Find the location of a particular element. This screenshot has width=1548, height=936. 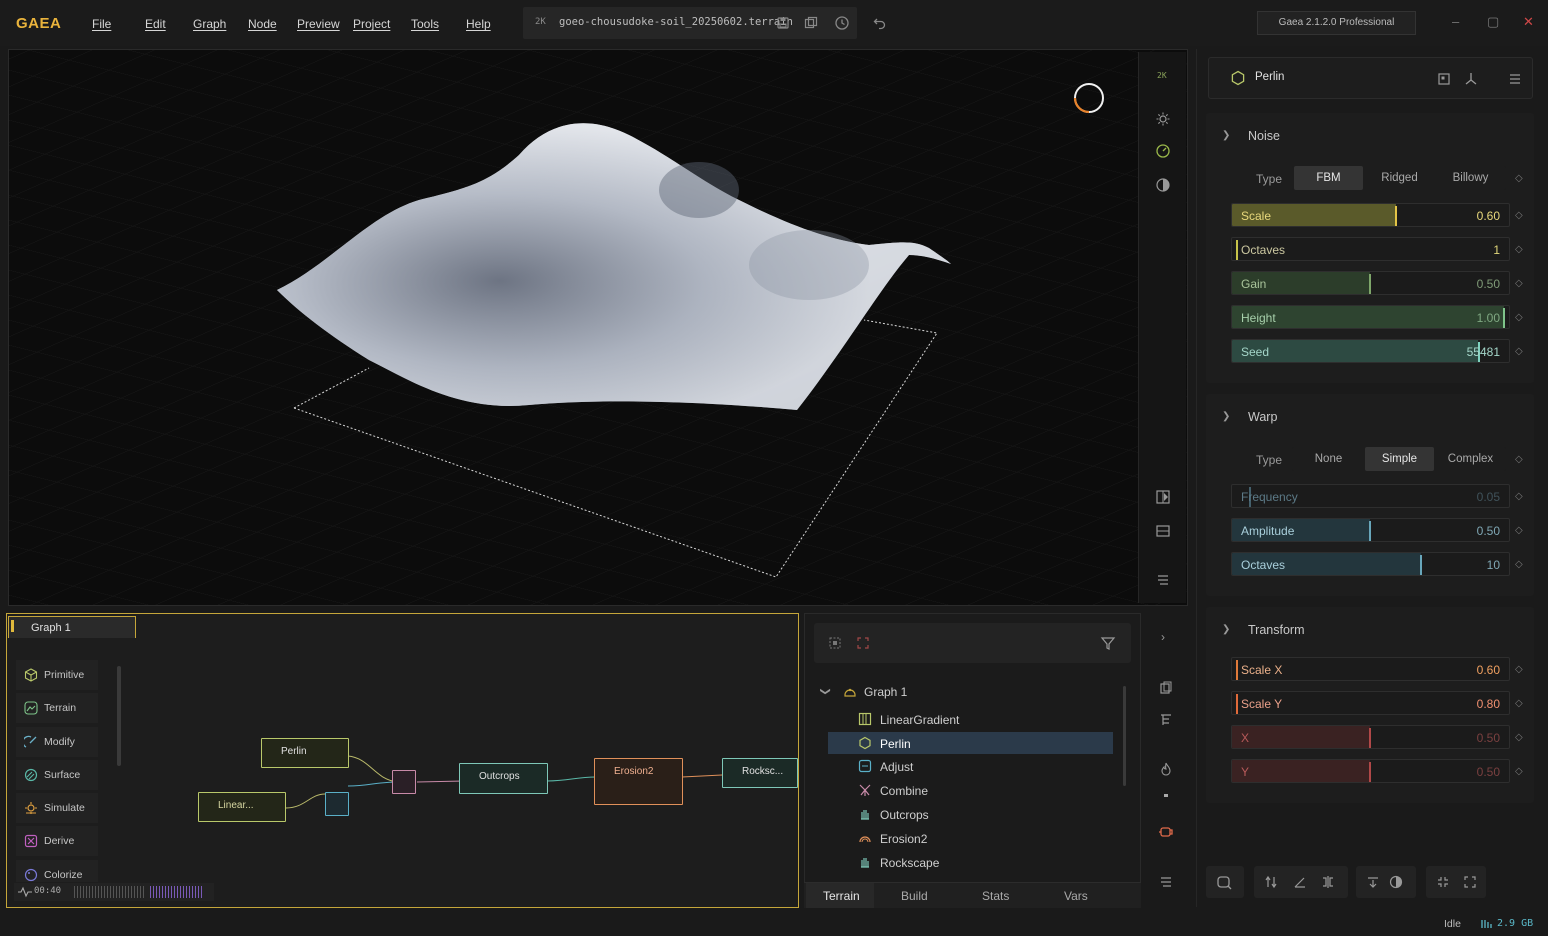

tree-item-rockscape: Rockscape is located at coordinates (909, 863).